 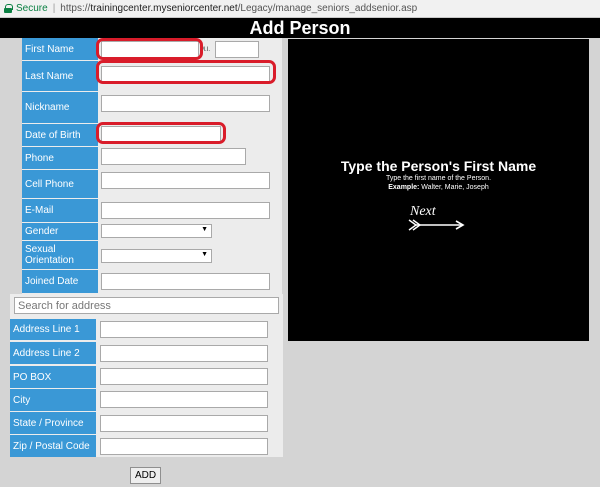 What do you see at coordinates (53, 377) in the screenshot?
I see `po-box-label: PO BOX` at bounding box center [53, 377].